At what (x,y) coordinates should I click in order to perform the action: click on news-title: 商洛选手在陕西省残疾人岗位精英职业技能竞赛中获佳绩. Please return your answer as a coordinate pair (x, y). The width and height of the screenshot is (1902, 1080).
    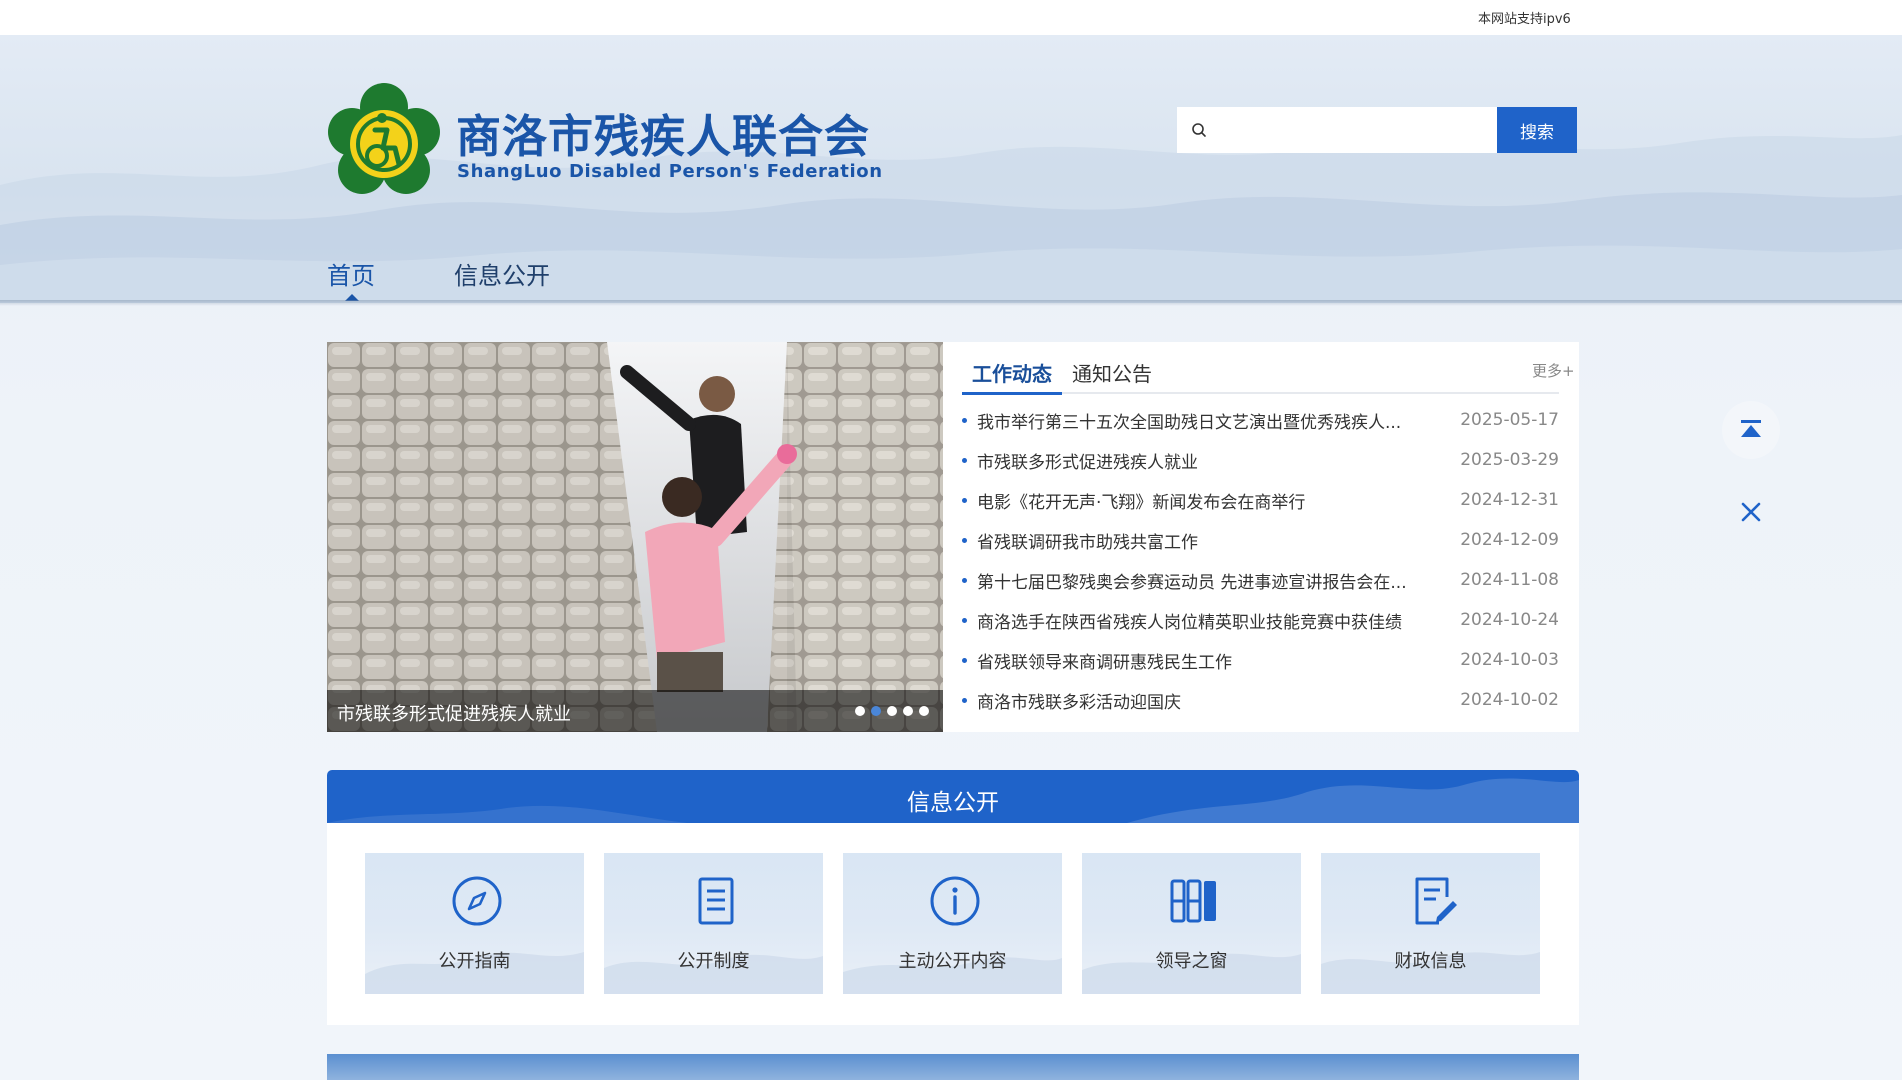
    Looking at the image, I should click on (1218, 620).